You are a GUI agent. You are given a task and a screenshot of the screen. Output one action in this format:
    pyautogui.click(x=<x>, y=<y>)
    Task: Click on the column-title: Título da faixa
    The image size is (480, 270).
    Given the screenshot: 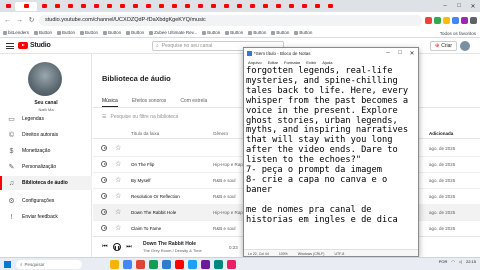 What is the action you would take?
    pyautogui.click(x=145, y=133)
    